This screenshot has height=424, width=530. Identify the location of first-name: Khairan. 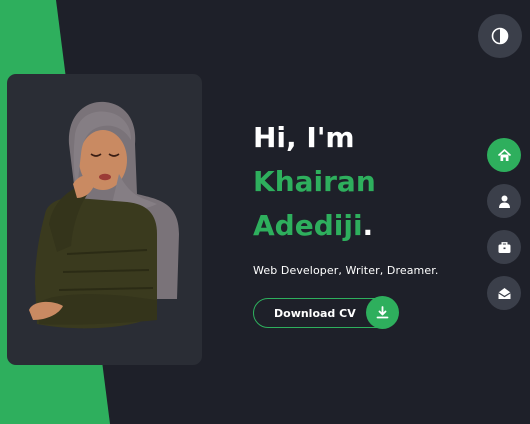
(314, 181).